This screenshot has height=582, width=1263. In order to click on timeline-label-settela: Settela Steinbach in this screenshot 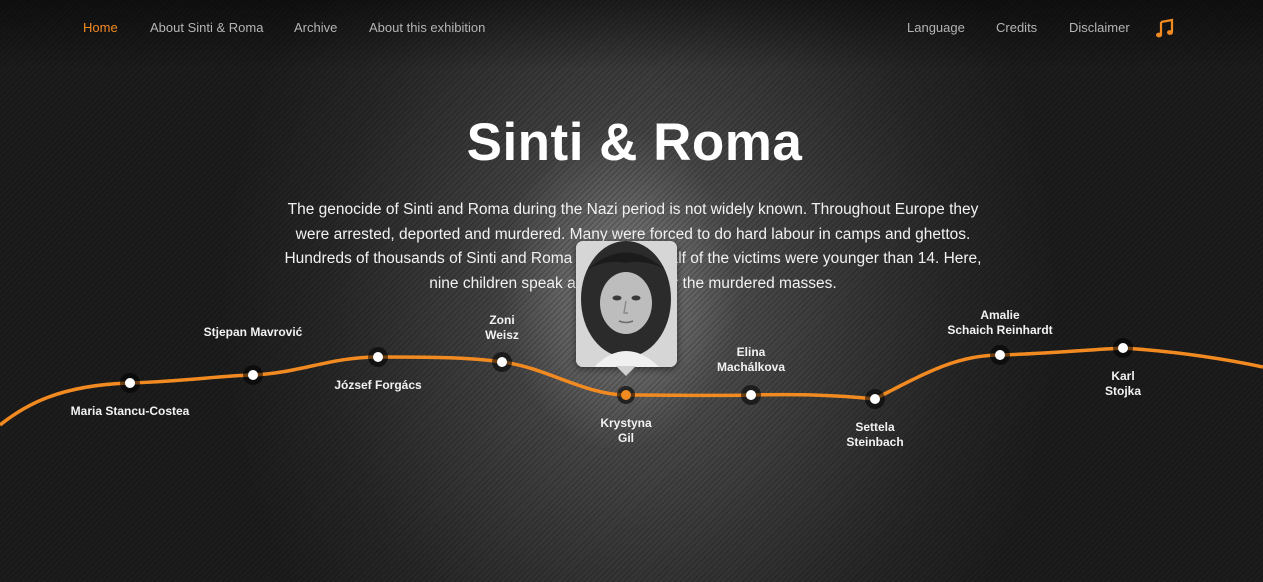, I will do `click(874, 435)`.